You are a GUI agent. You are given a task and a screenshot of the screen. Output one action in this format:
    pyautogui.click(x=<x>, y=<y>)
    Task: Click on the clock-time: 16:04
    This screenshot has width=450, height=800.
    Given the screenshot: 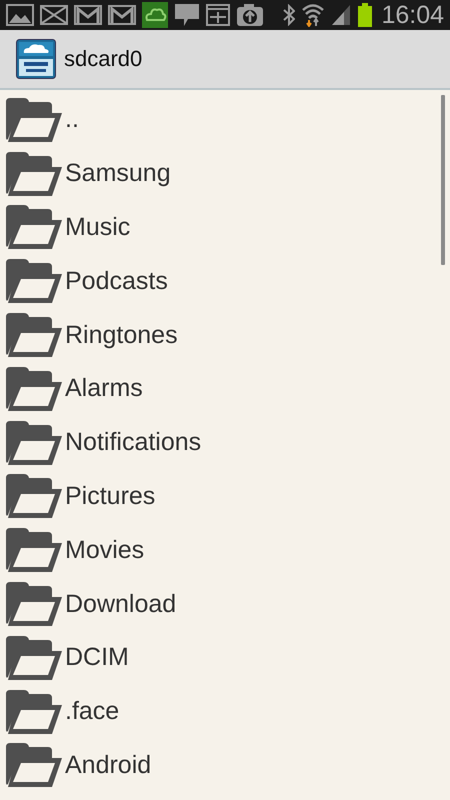 What is the action you would take?
    pyautogui.click(x=412, y=15)
    